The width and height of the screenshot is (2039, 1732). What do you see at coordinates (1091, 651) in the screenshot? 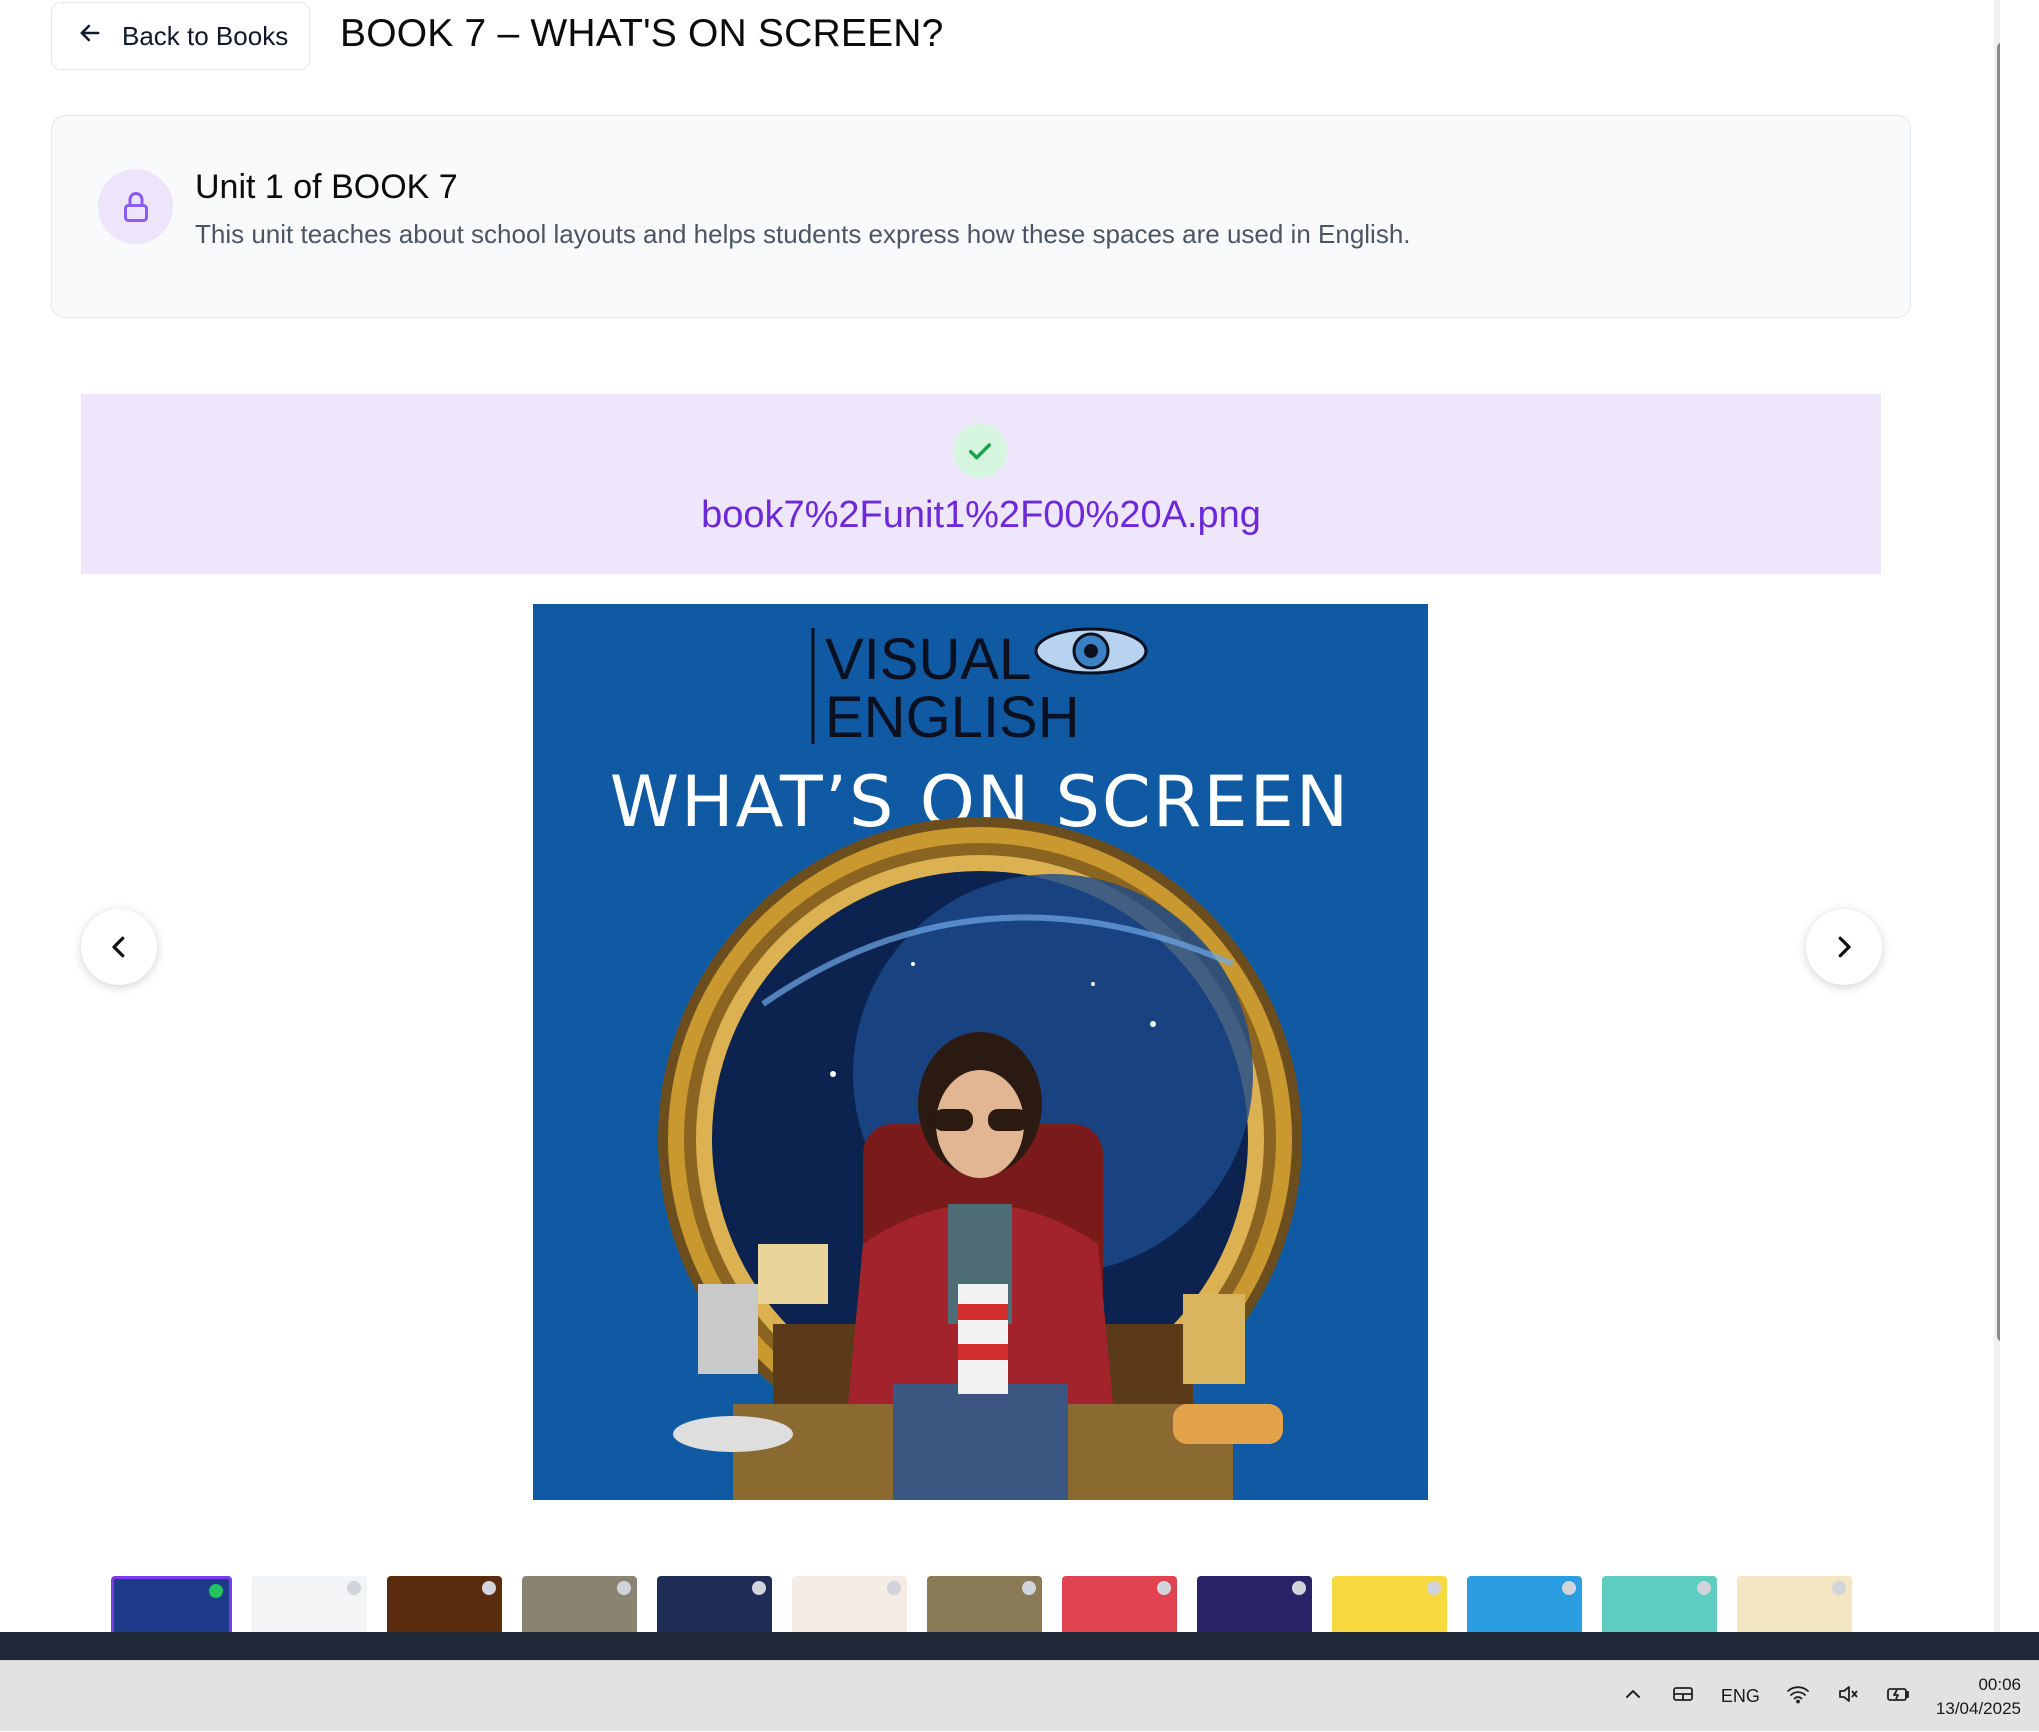
I see `eye-icon` at bounding box center [1091, 651].